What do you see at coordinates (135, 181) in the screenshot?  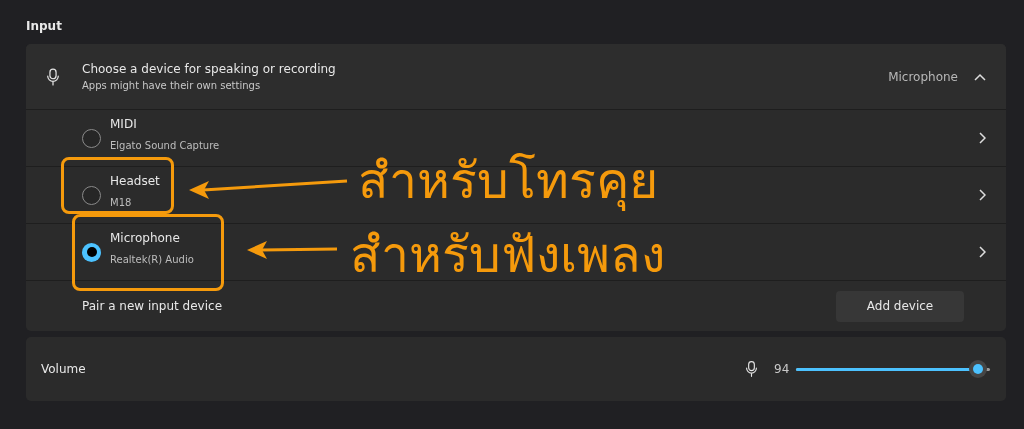 I see `device-name: Headset` at bounding box center [135, 181].